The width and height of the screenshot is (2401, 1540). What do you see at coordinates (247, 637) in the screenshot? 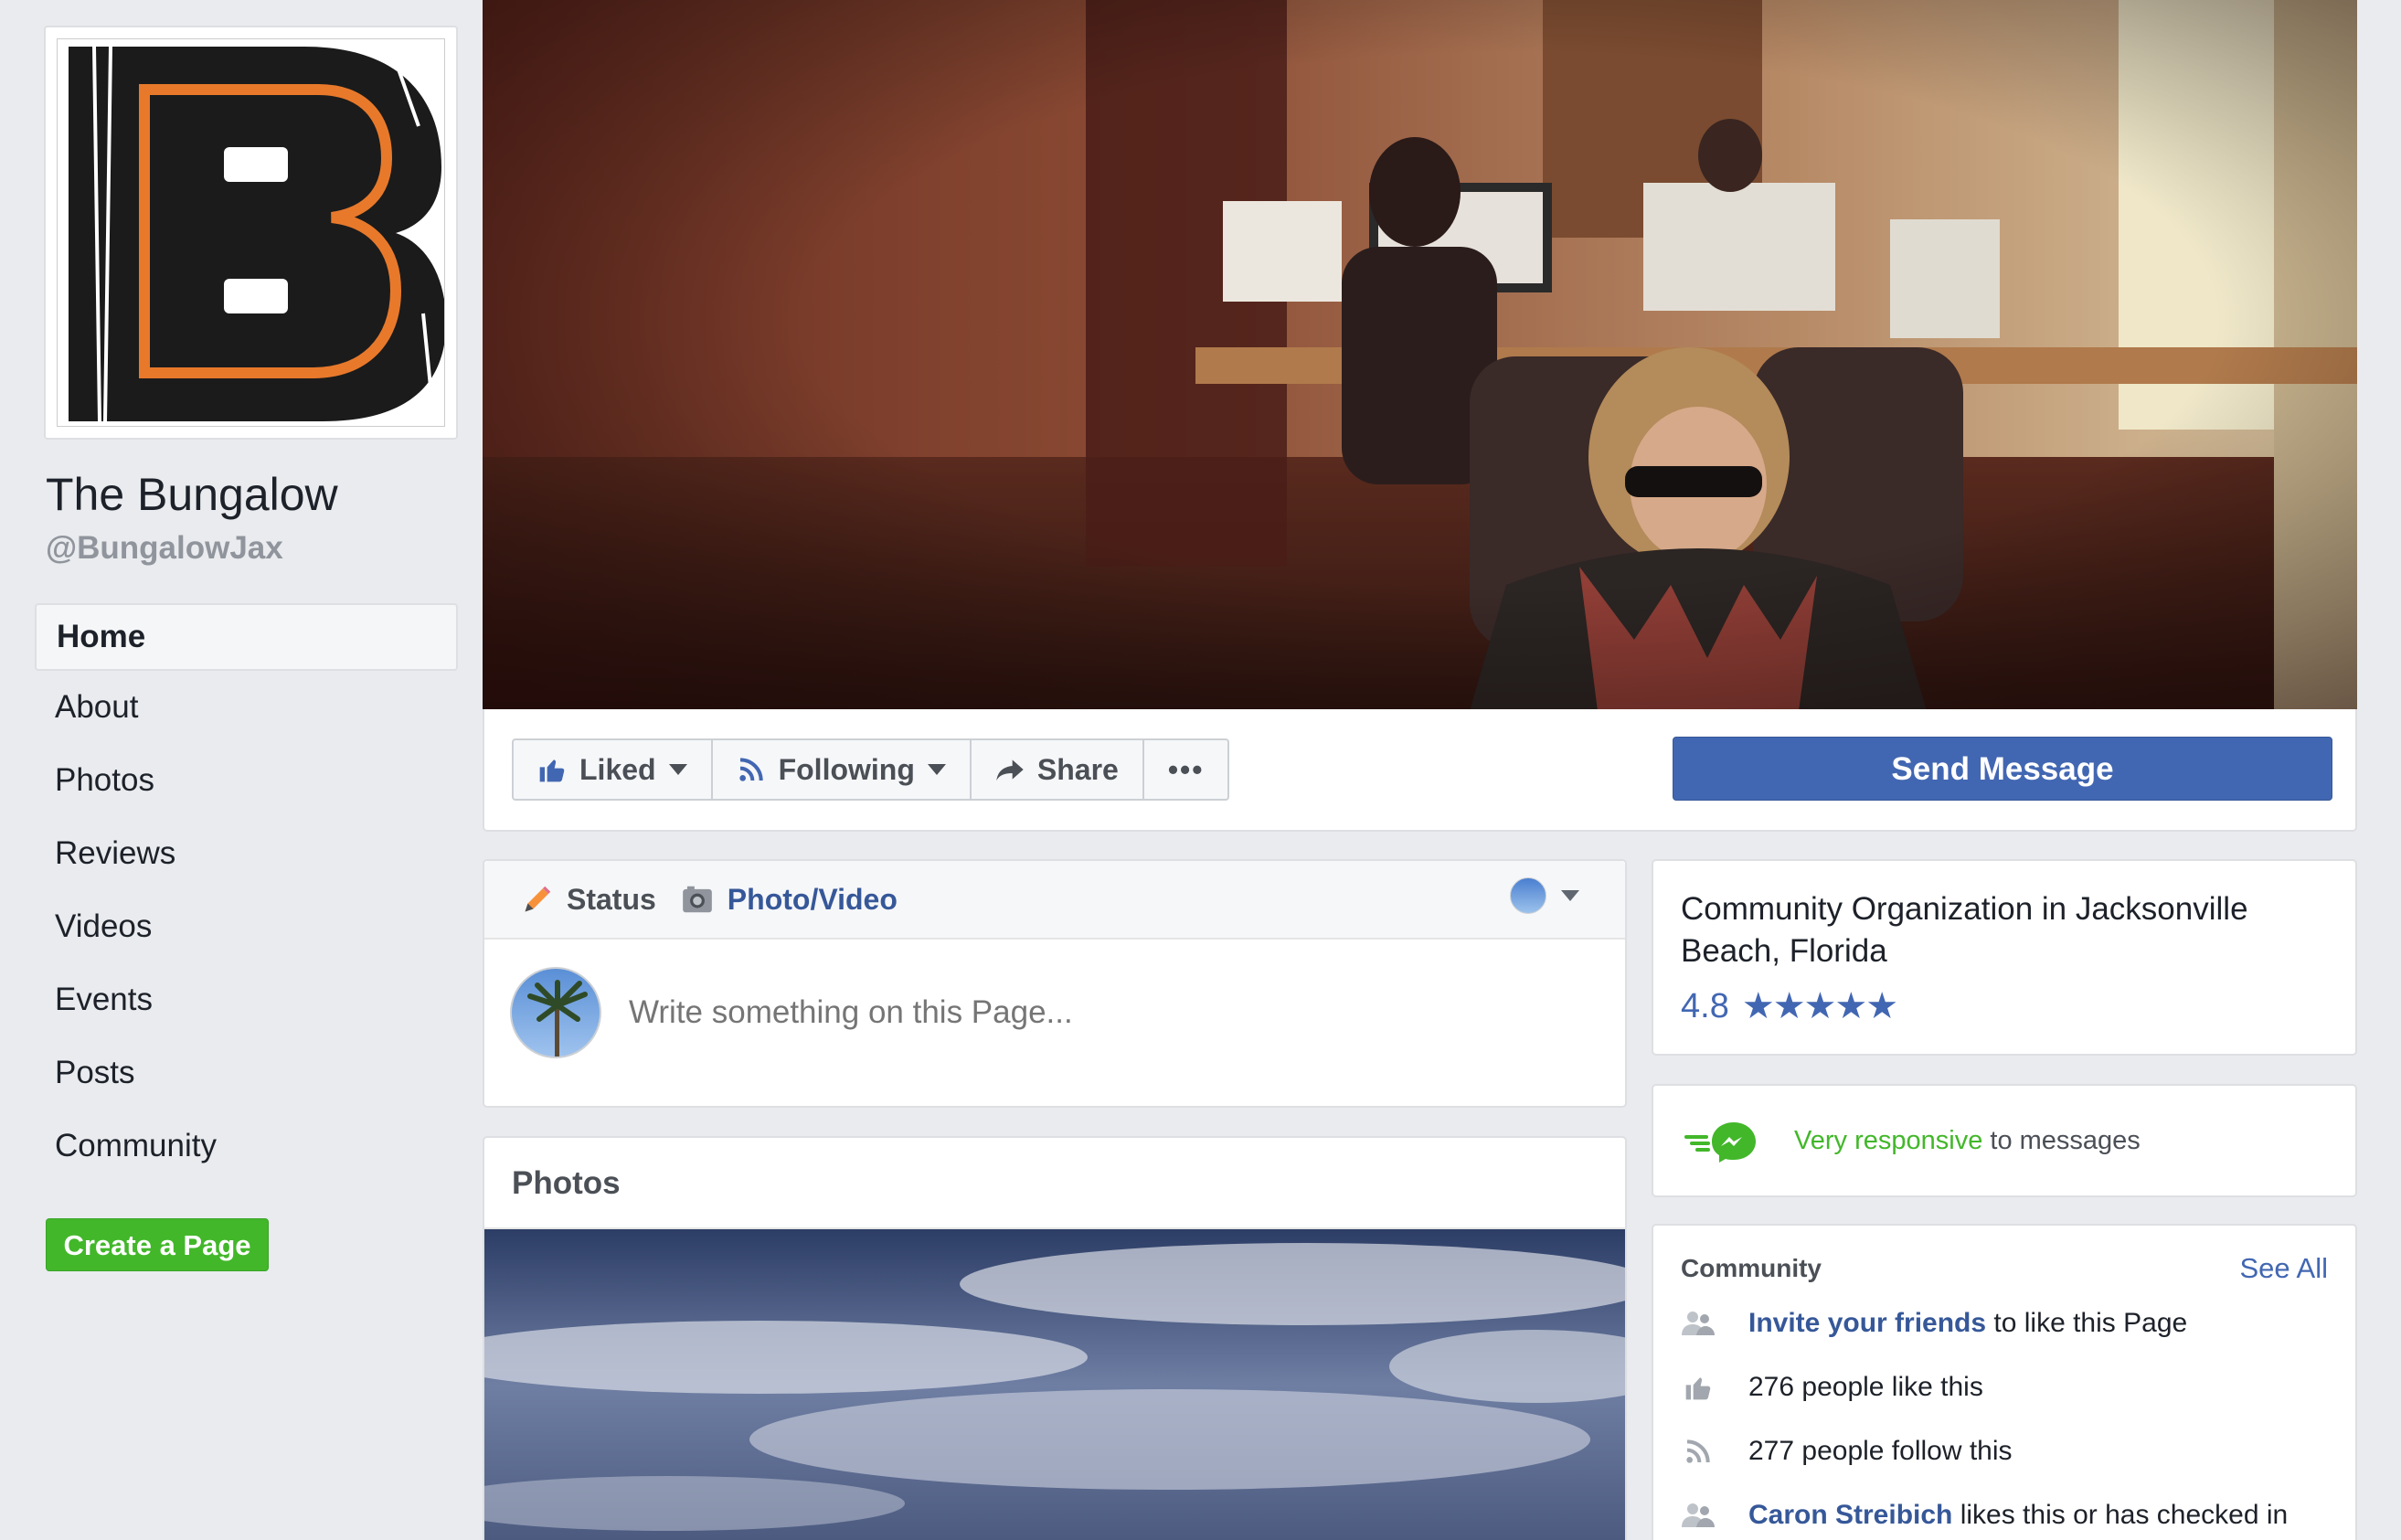
I see `nav-item-home: Home` at bounding box center [247, 637].